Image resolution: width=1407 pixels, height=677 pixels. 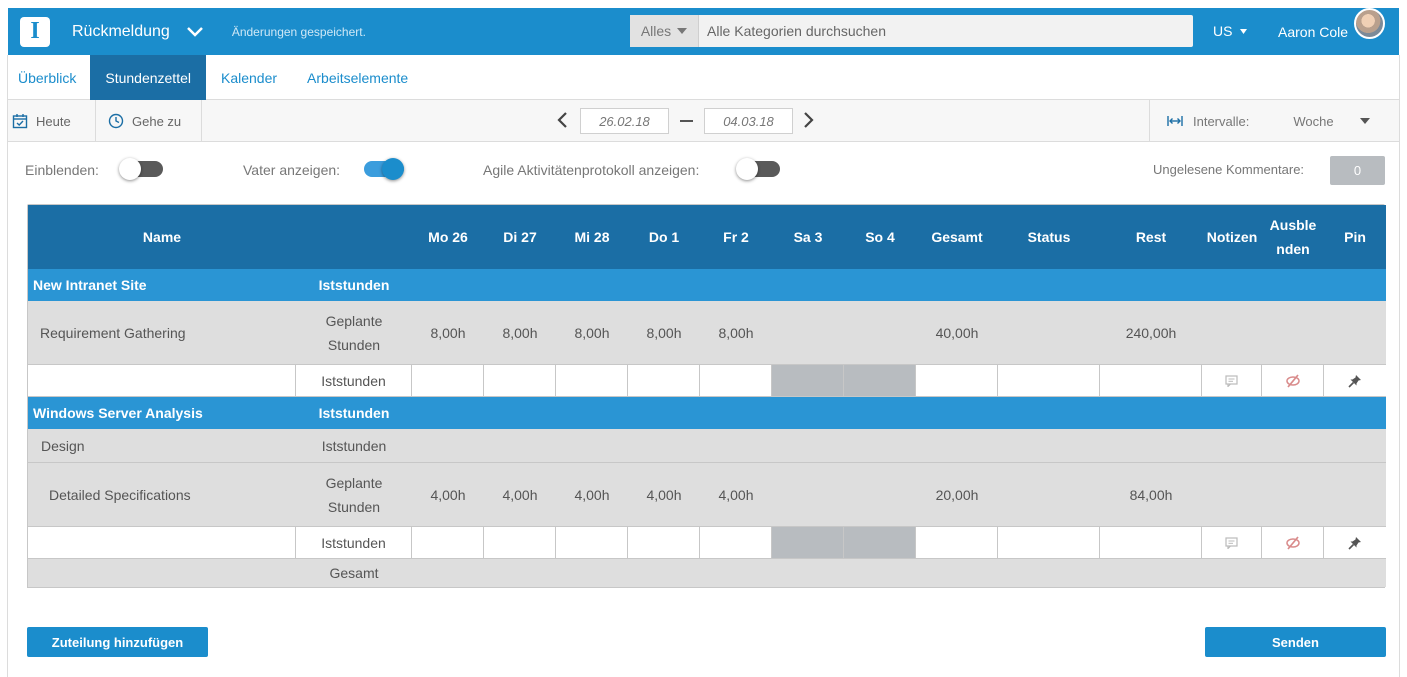 I want to click on parent-label: Vater anzeigen:, so click(x=292, y=170).